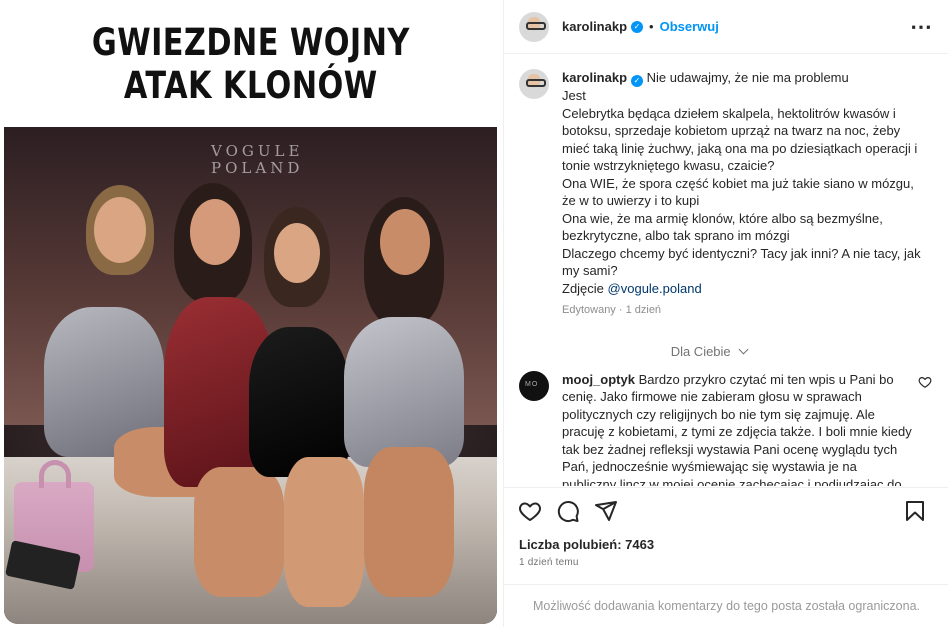 The image size is (948, 627). I want to click on meme-title-line1: GWIEZDNE WOJNY, so click(250, 43).